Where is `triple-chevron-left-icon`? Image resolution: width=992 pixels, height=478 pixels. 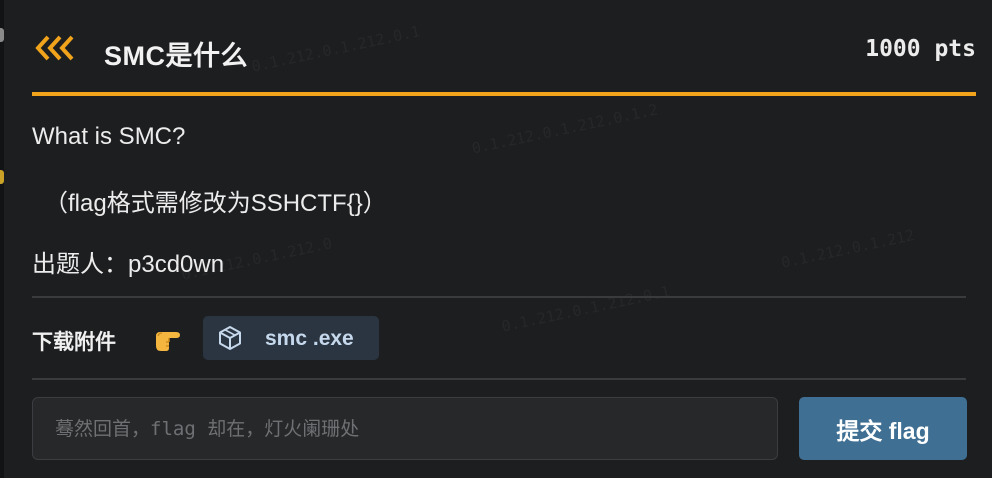 triple-chevron-left-icon is located at coordinates (56, 48).